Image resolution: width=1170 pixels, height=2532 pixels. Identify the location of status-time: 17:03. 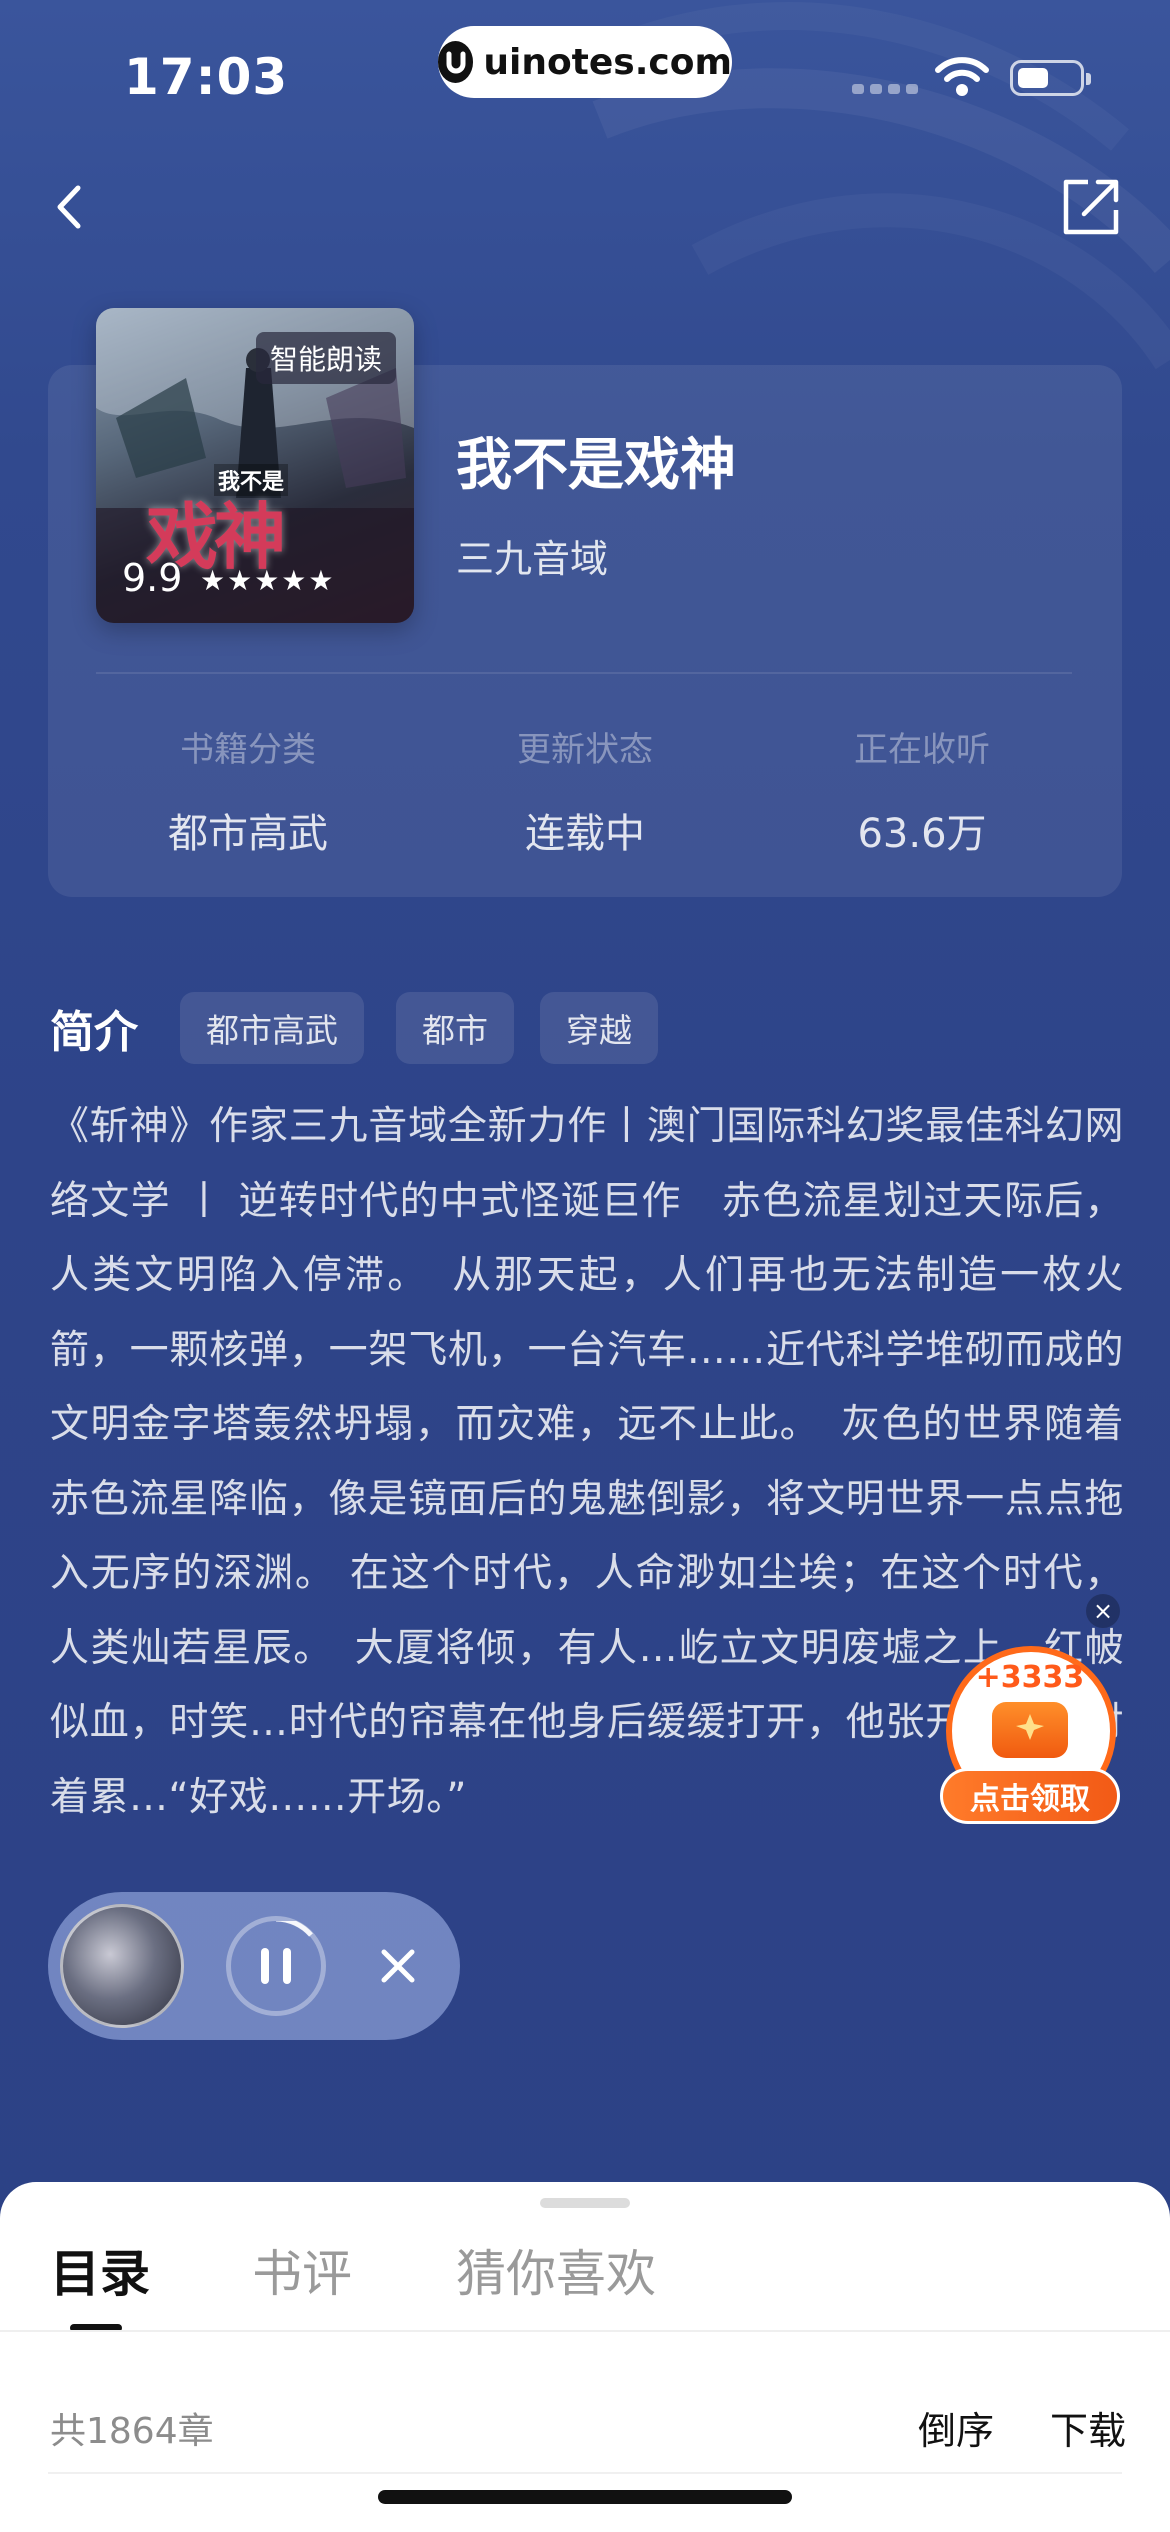
(206, 77).